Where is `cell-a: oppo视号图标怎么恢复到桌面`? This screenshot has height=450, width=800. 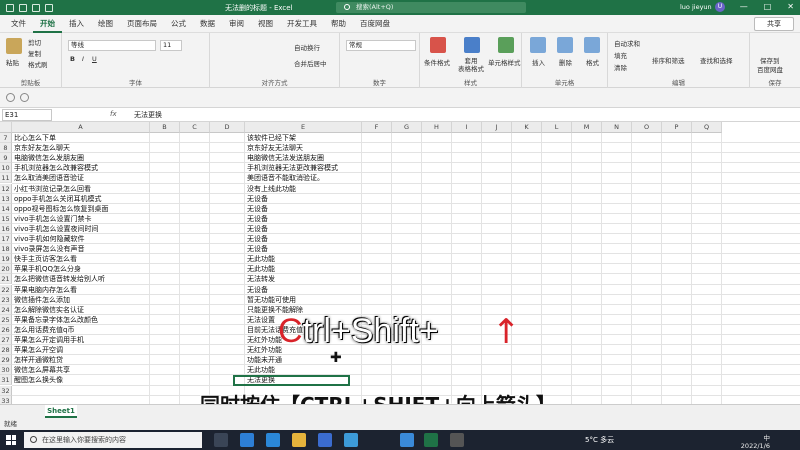
cell-a: oppo视号图标怎么恢复到桌面 is located at coordinates (81, 209).